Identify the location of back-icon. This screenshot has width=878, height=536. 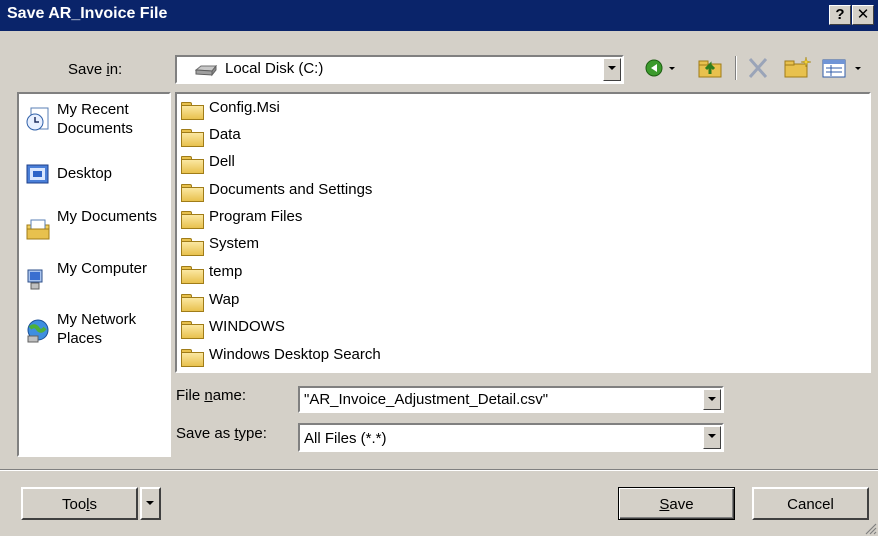
(660, 68).